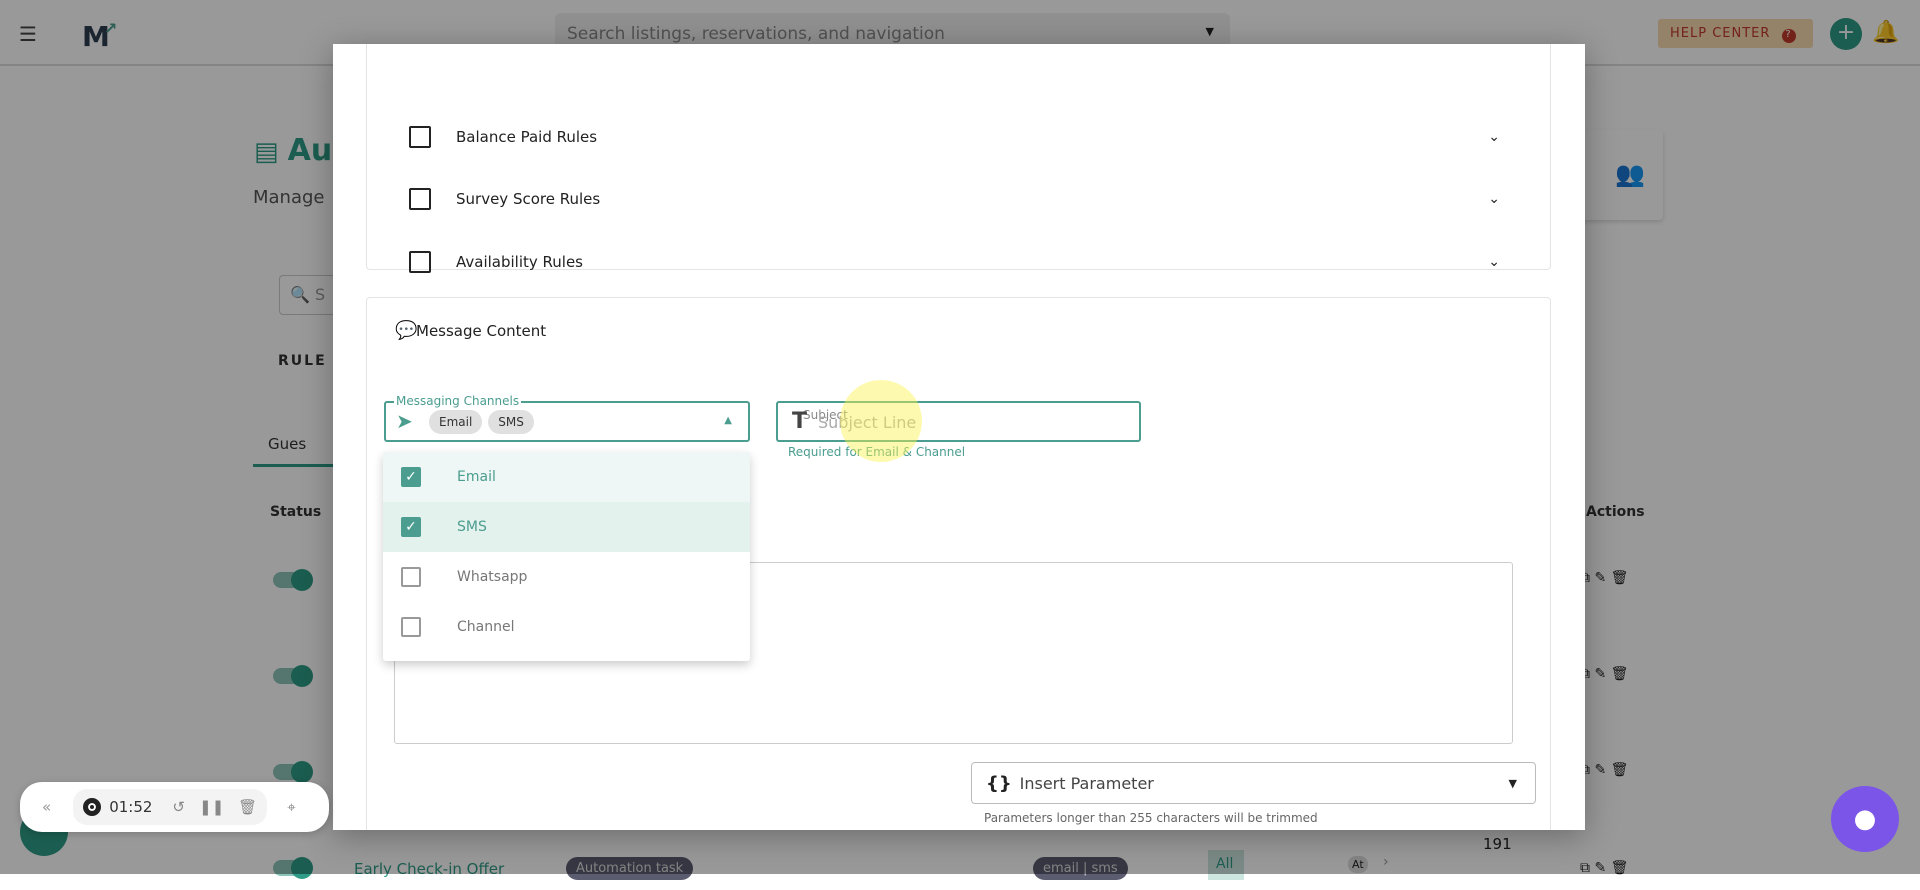 The height and width of the screenshot is (890, 1920). Describe the element at coordinates (247, 807) in the screenshot. I see `trash-icon: 🗑` at that location.